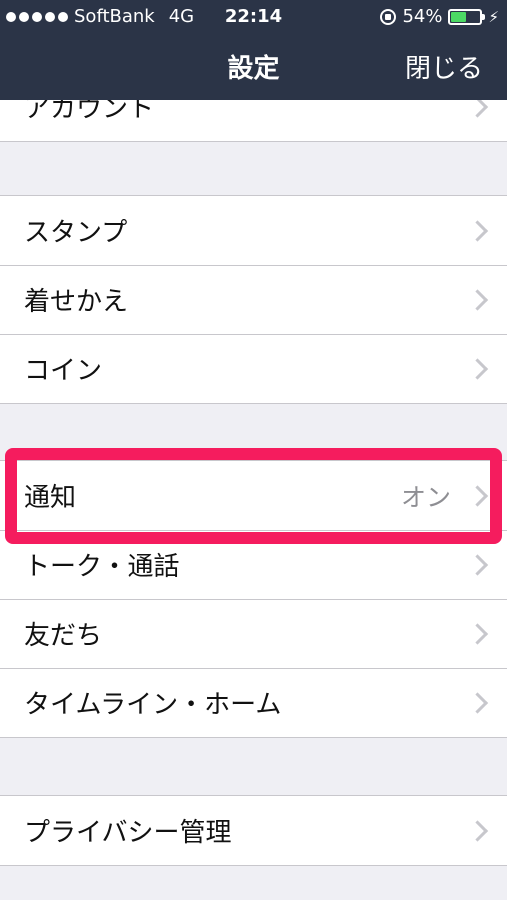 Image resolution: width=507 pixels, height=900 pixels. I want to click on settings-row-label: プライバシー管理, so click(128, 833).